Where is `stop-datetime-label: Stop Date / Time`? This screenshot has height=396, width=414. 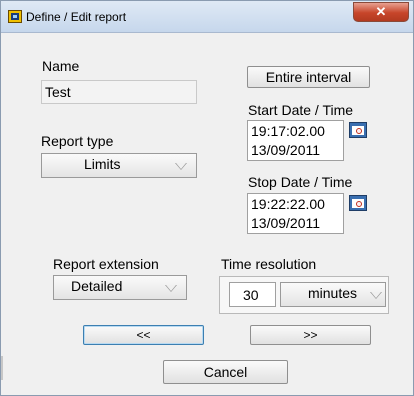 stop-datetime-label: Stop Date / Time is located at coordinates (300, 182).